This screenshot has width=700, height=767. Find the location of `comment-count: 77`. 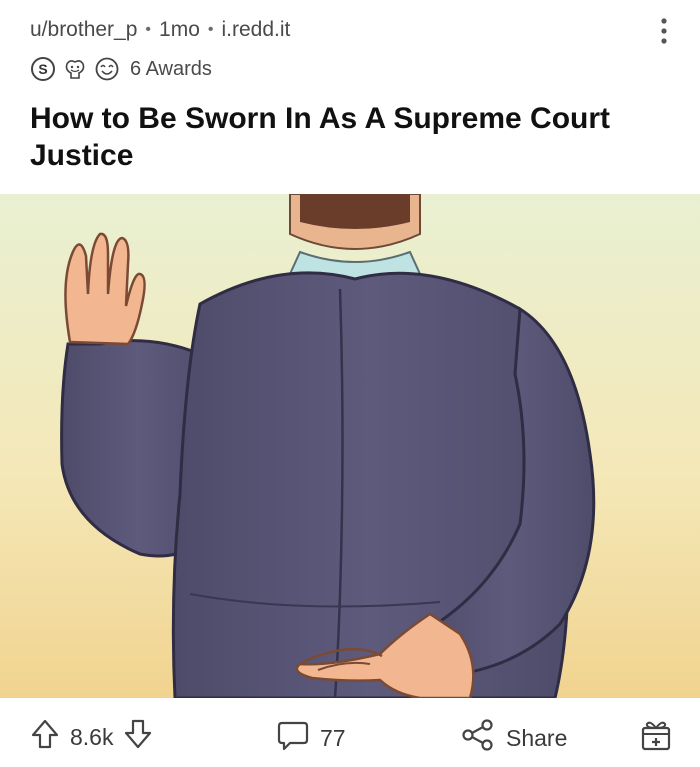

comment-count: 77 is located at coordinates (333, 737).